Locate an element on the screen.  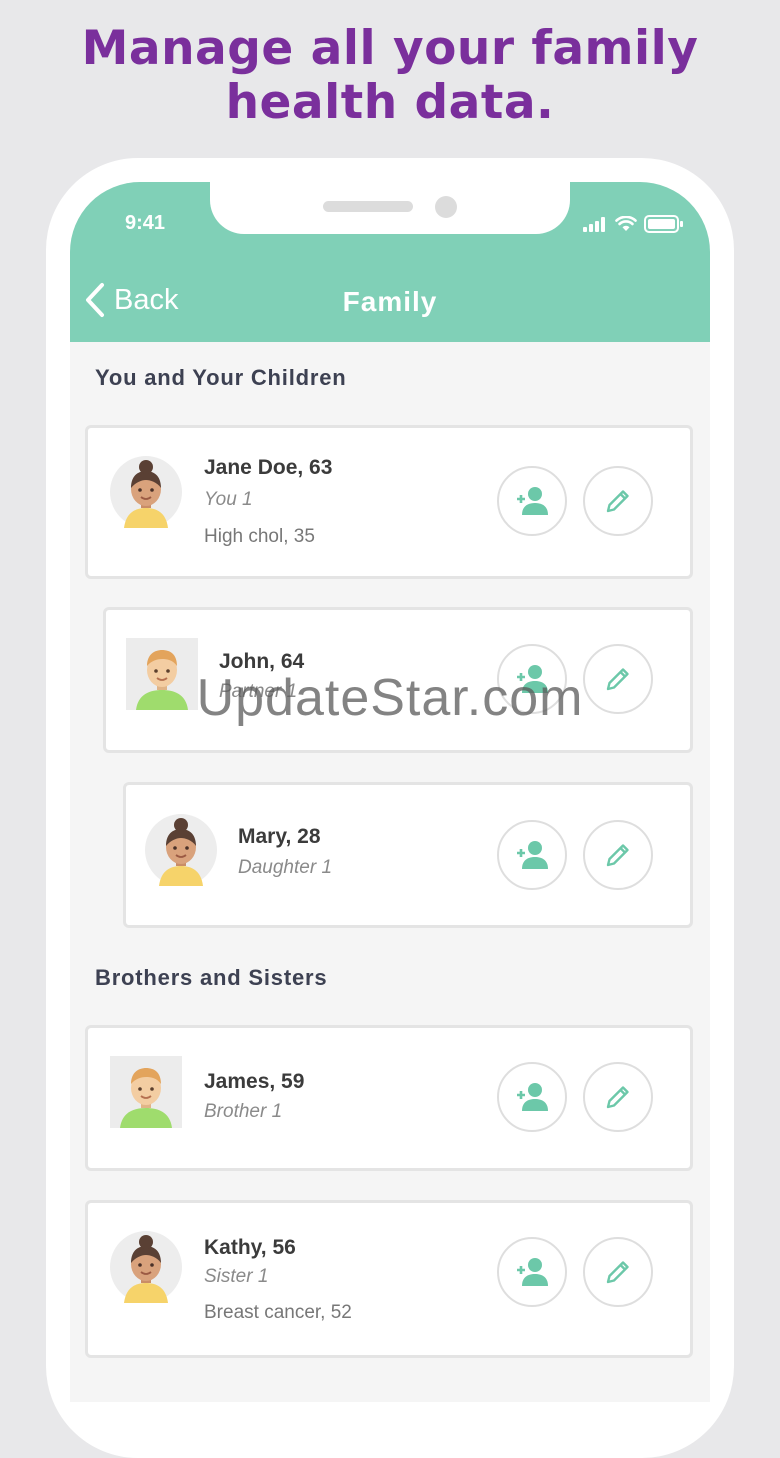
wifi-icon is located at coordinates (626, 223).